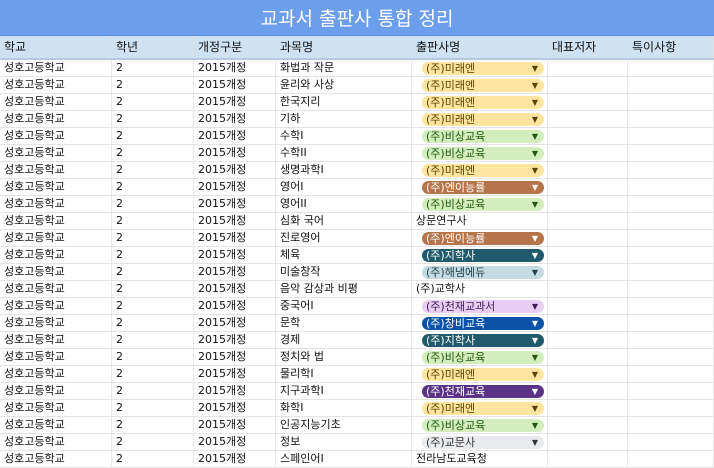 The height and width of the screenshot is (468, 714). I want to click on cell-subject: 영어II, so click(344, 204).